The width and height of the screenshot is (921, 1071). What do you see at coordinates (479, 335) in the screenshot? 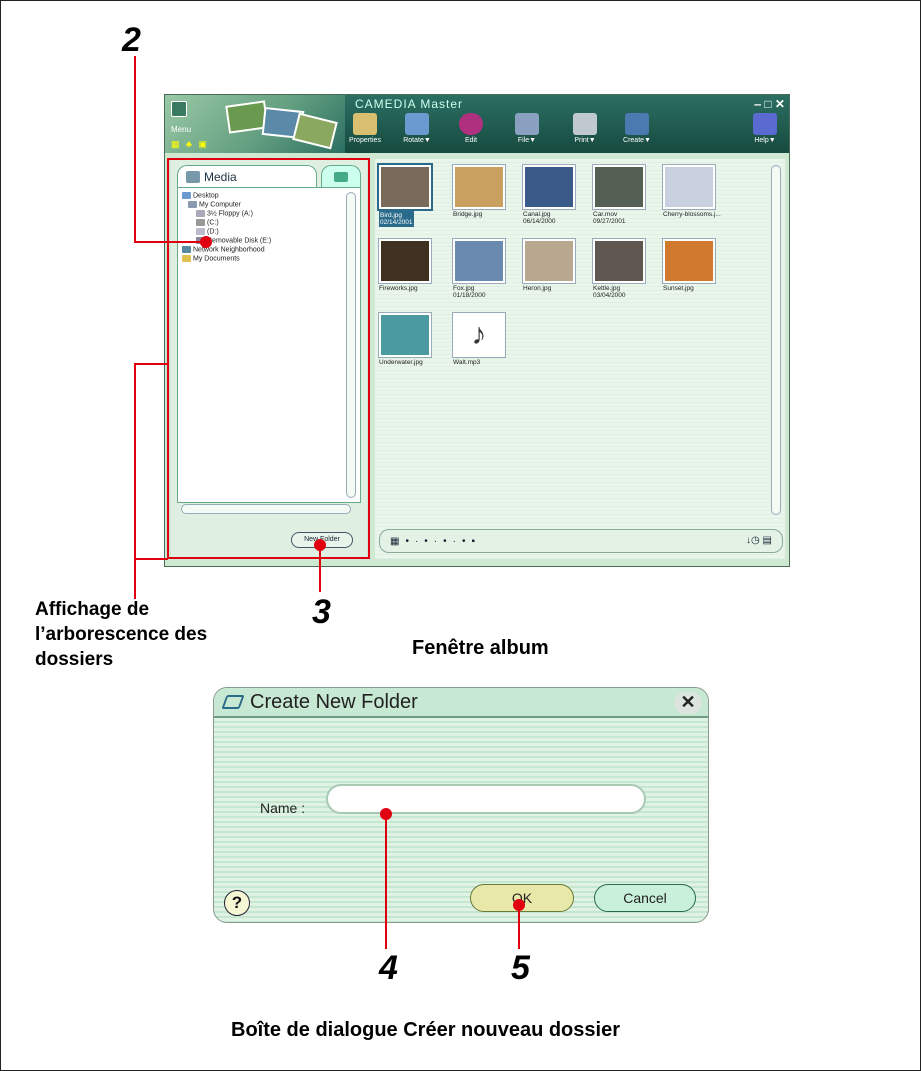
I see `music-note-icon: ♪` at bounding box center [479, 335].